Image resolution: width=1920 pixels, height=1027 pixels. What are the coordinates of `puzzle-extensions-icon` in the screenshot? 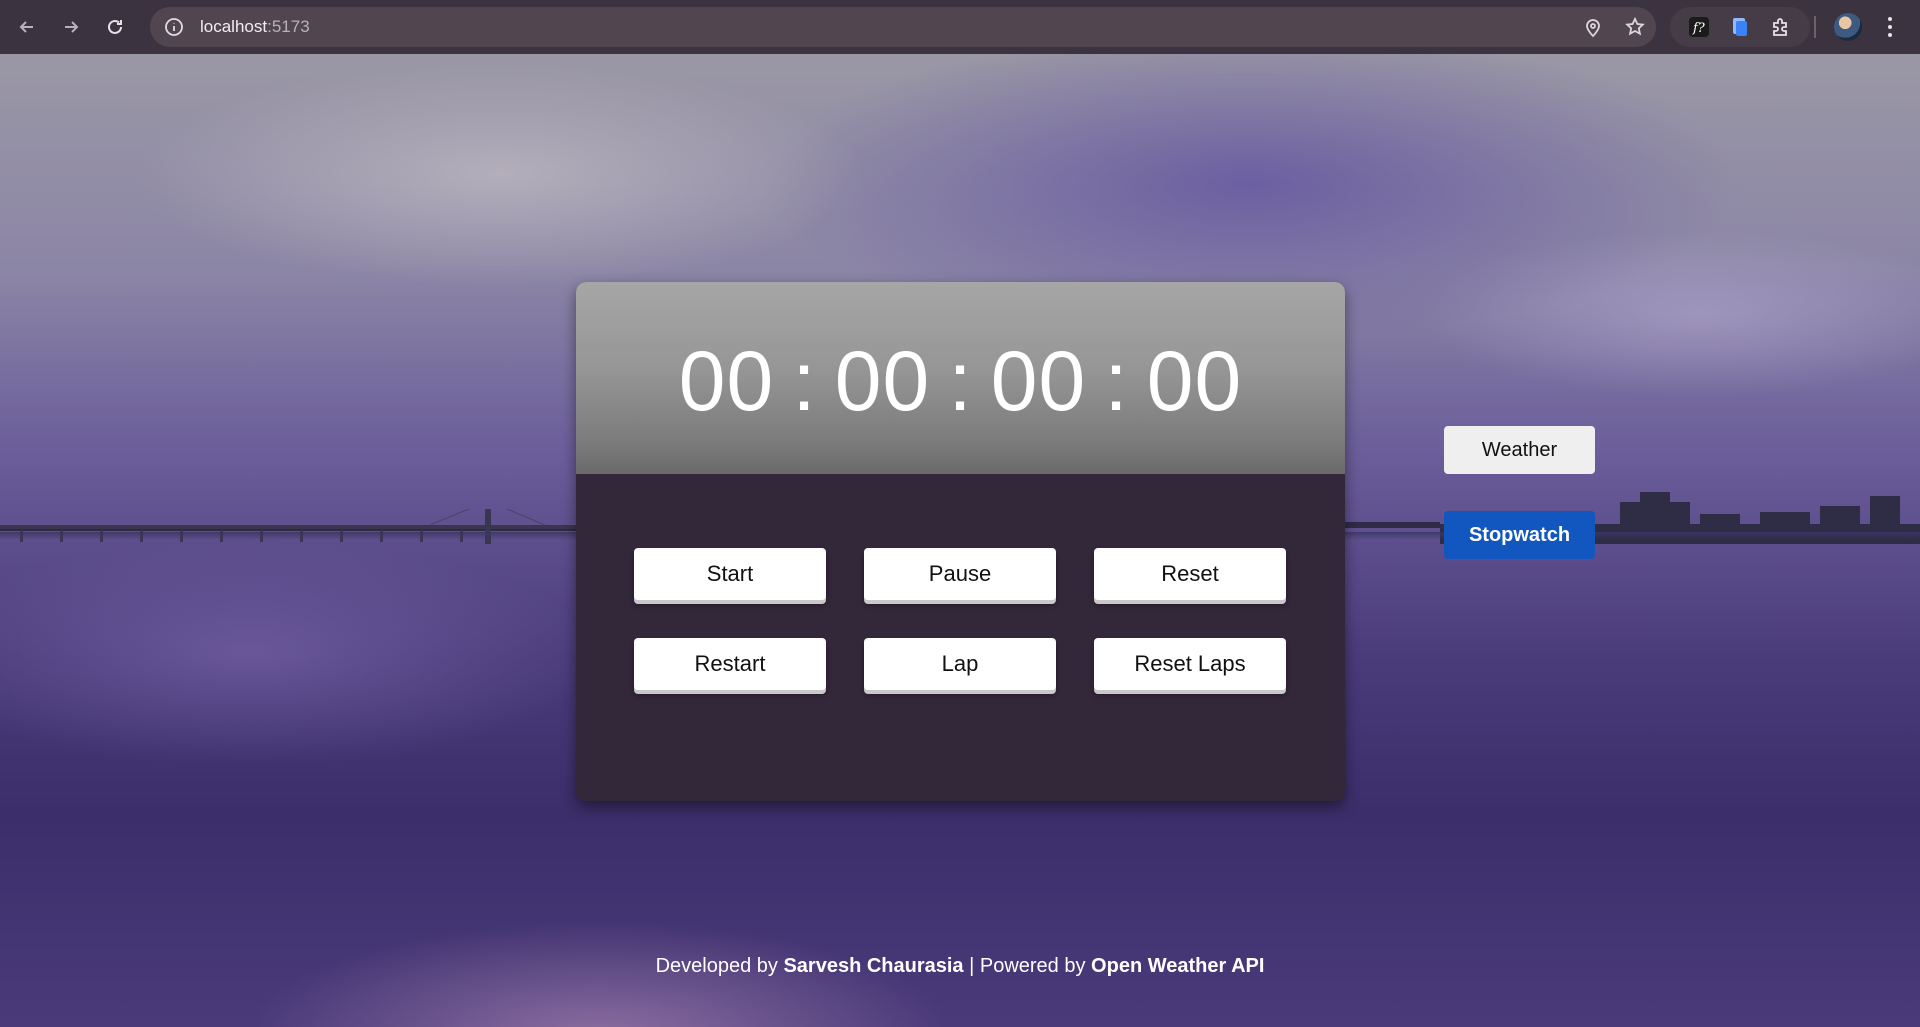 It's located at (1781, 27).